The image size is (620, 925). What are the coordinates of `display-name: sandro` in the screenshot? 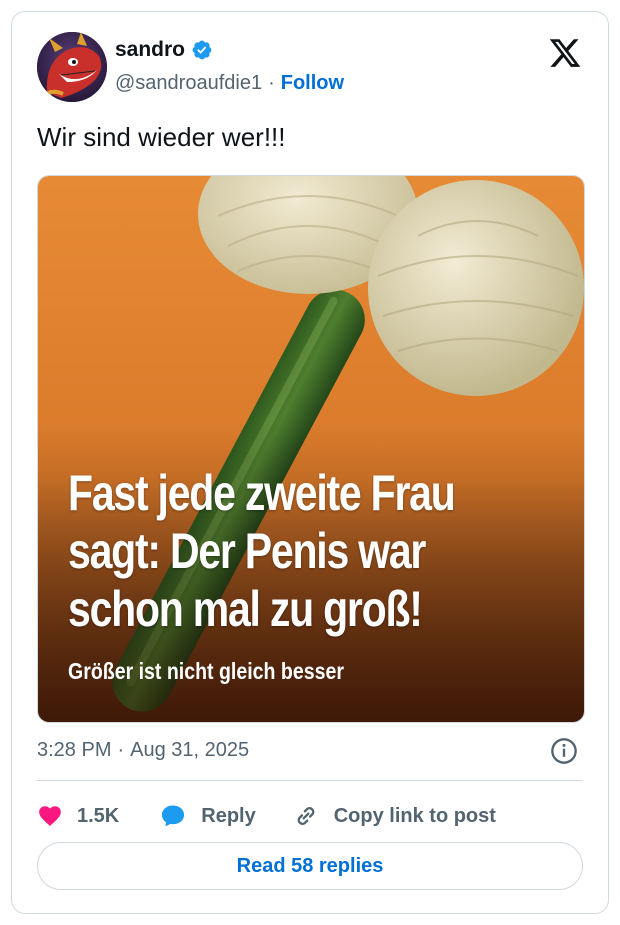 It's located at (150, 50).